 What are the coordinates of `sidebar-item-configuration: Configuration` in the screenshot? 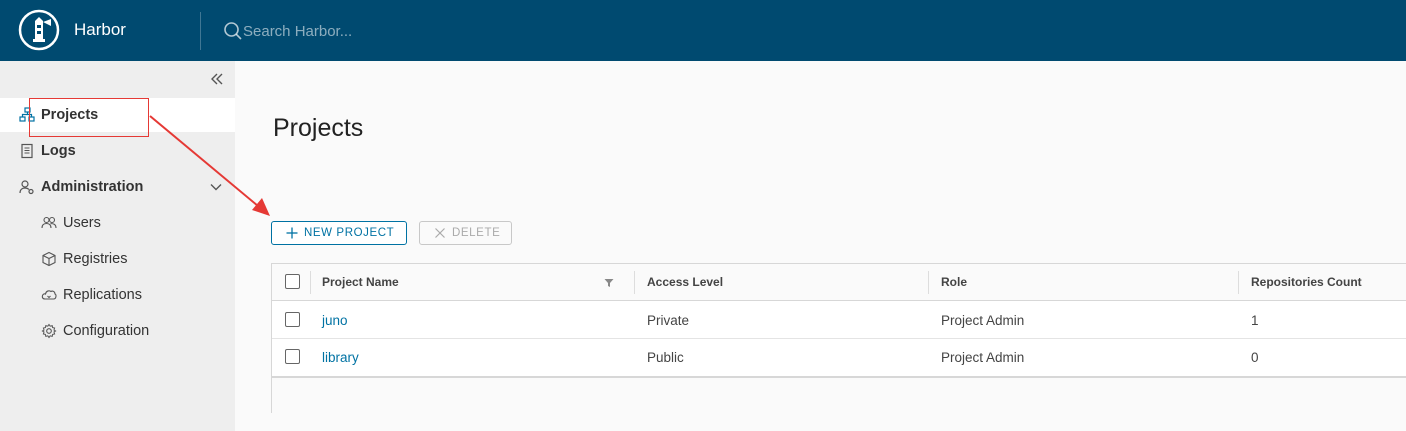 It's located at (117, 331).